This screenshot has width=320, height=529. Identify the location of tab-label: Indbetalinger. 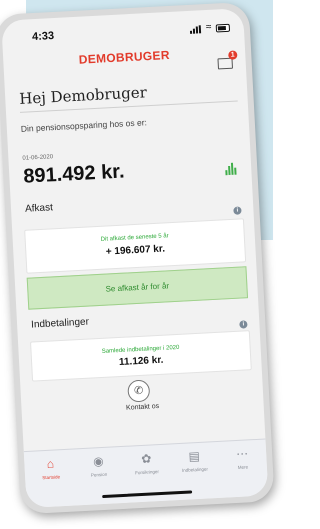
(195, 469).